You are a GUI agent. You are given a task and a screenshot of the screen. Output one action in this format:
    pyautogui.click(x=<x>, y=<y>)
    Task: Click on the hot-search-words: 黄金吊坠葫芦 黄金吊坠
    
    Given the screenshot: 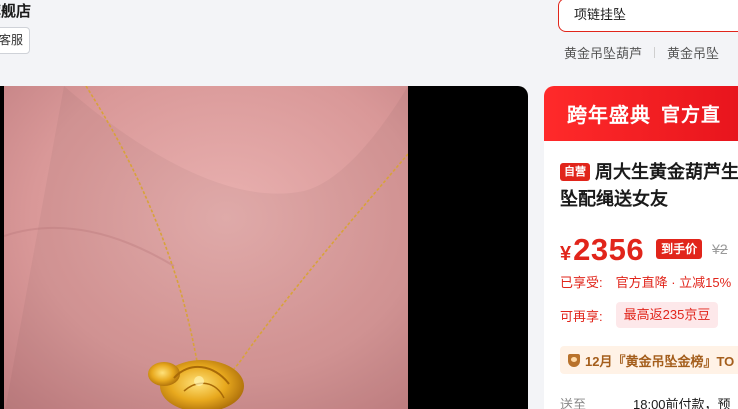 What is the action you would take?
    pyautogui.click(x=641, y=52)
    